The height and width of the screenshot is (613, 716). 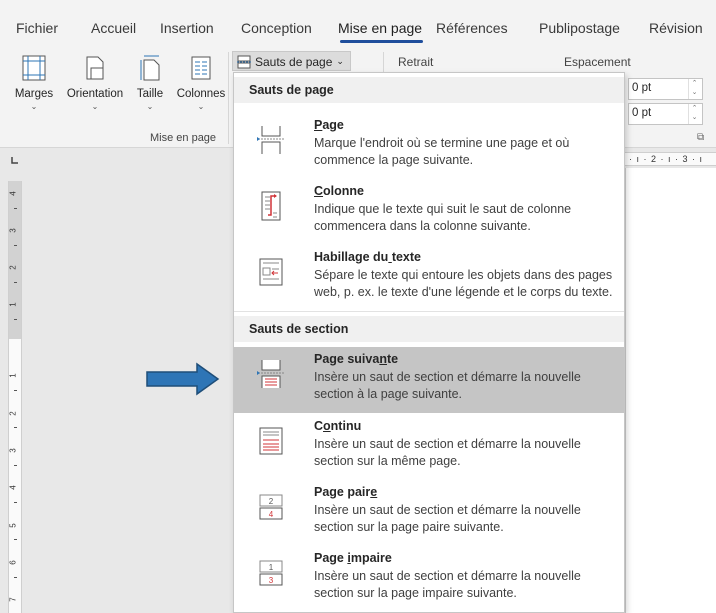 I want to click on tab-publipostage: Publipostage, so click(x=579, y=28).